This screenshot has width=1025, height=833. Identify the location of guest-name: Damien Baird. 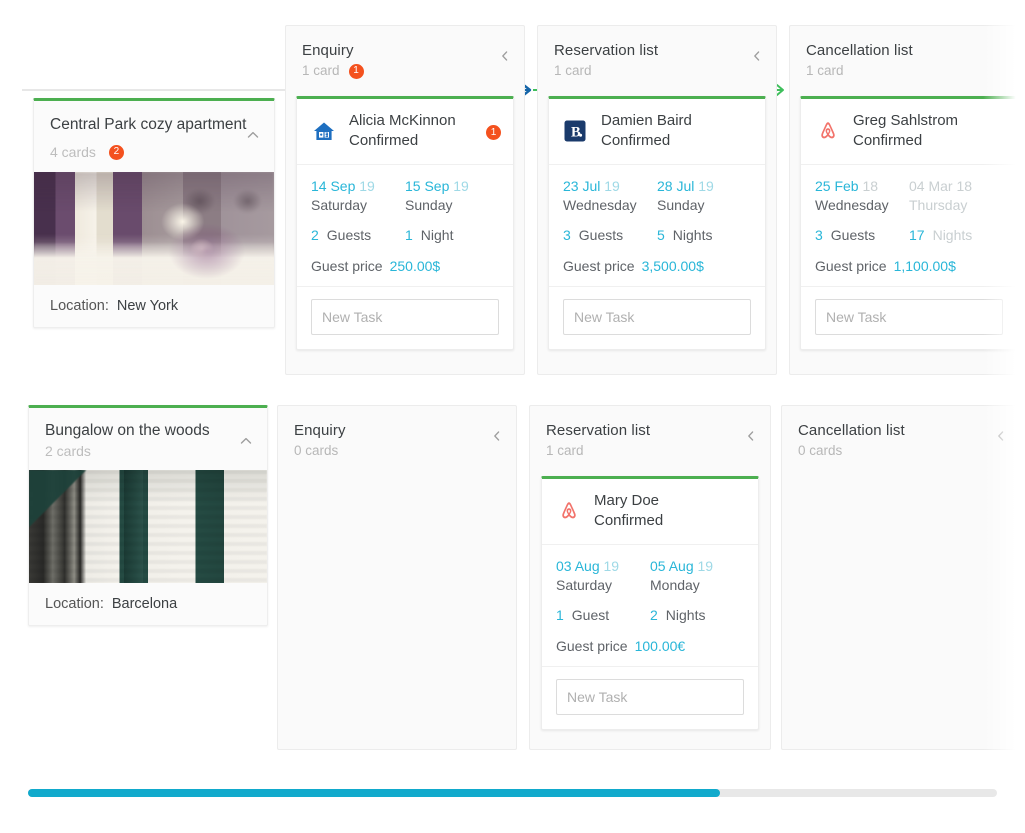
(646, 120).